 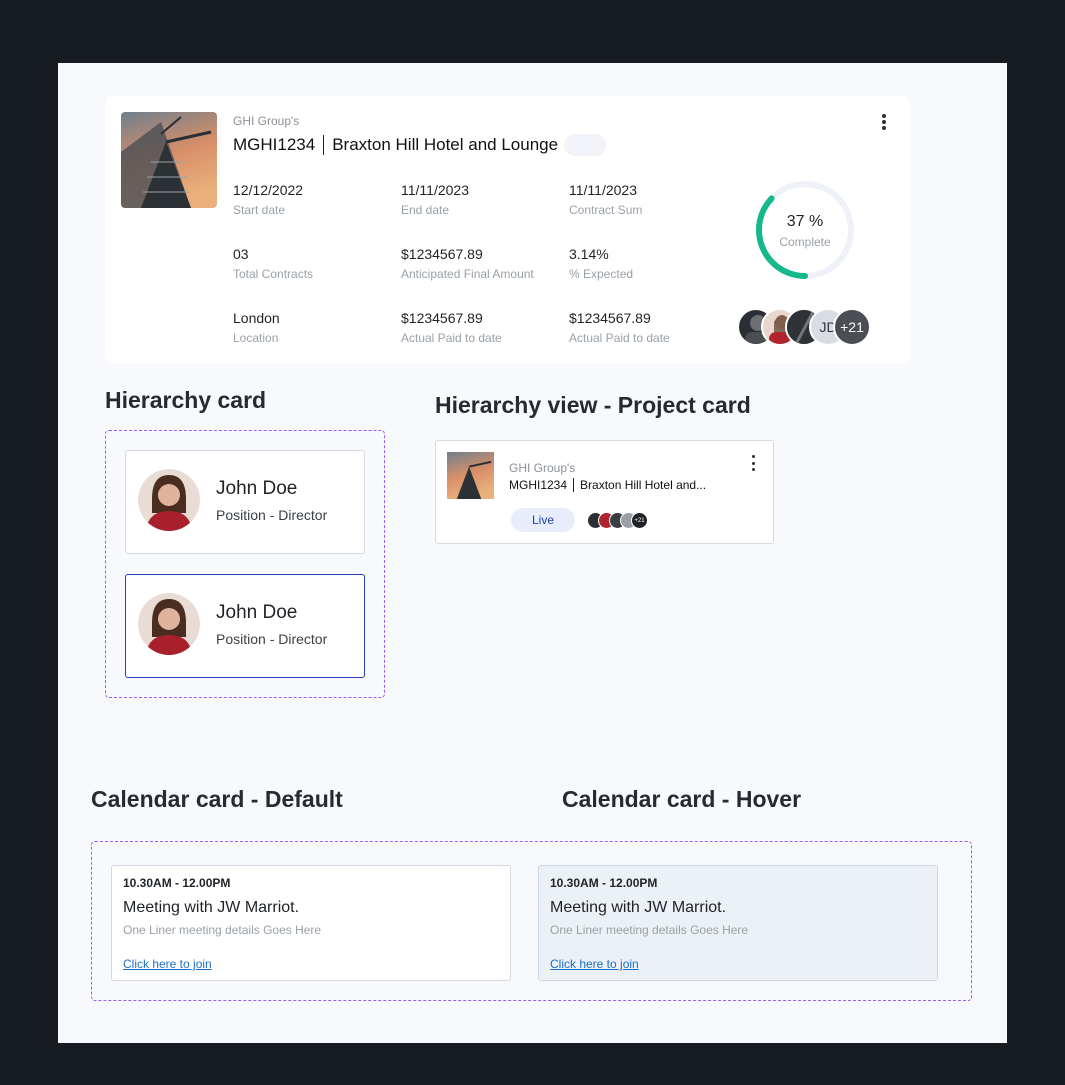 What do you see at coordinates (601, 263) in the screenshot?
I see `stat-expected: 3.14%% Expected` at bounding box center [601, 263].